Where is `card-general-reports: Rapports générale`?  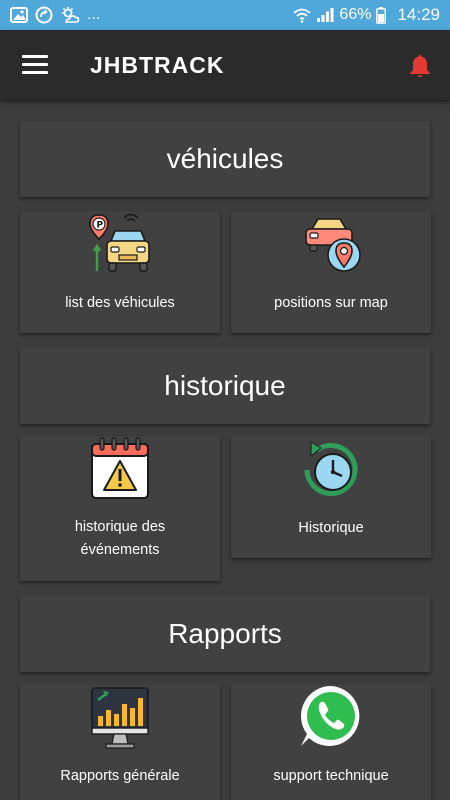
card-general-reports: Rapports générale is located at coordinates (120, 742).